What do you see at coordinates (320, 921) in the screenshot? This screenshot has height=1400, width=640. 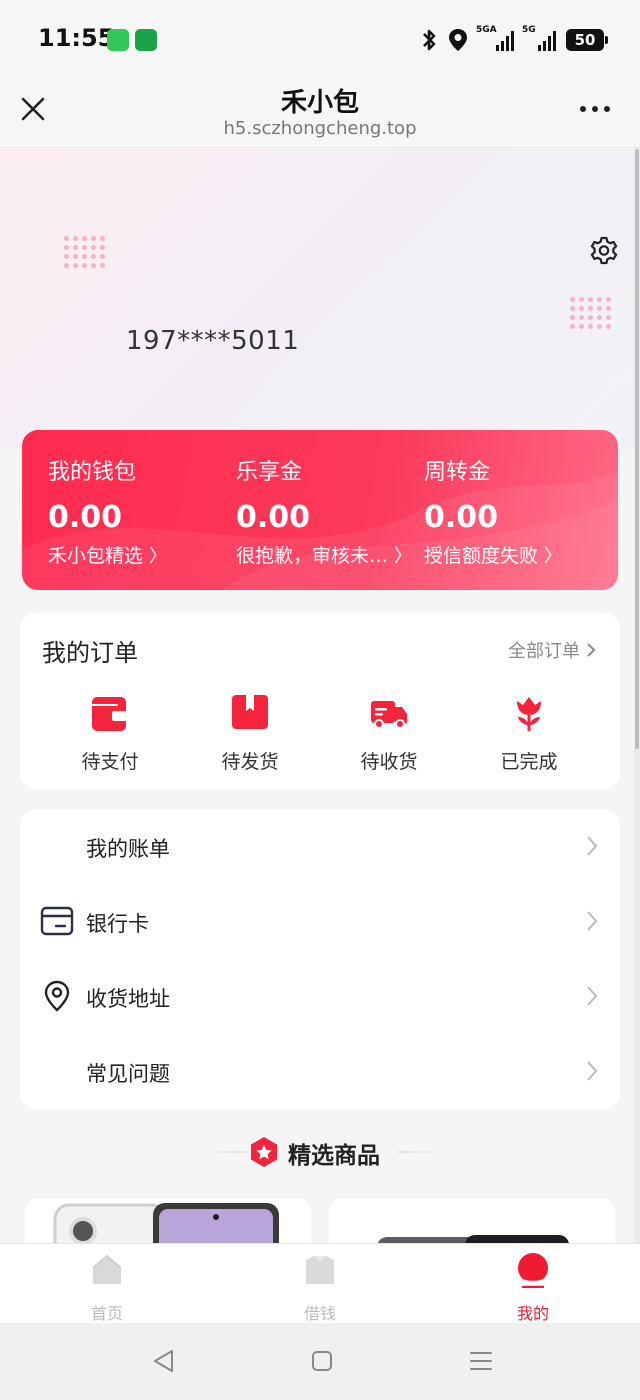 I see `menu-item-bank-card: 银行卡` at bounding box center [320, 921].